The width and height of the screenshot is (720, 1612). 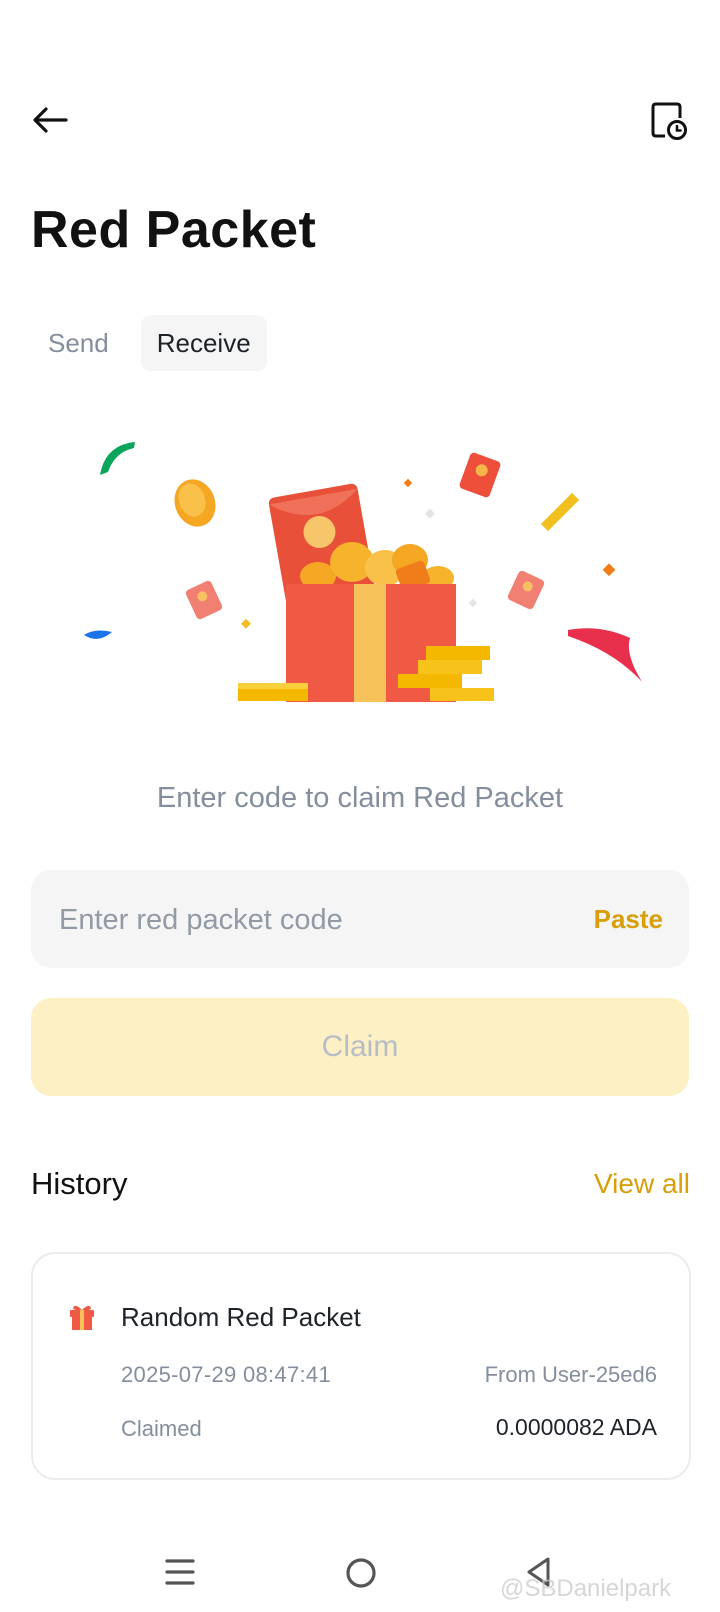 I want to click on home-circle-icon, so click(x=361, y=1573).